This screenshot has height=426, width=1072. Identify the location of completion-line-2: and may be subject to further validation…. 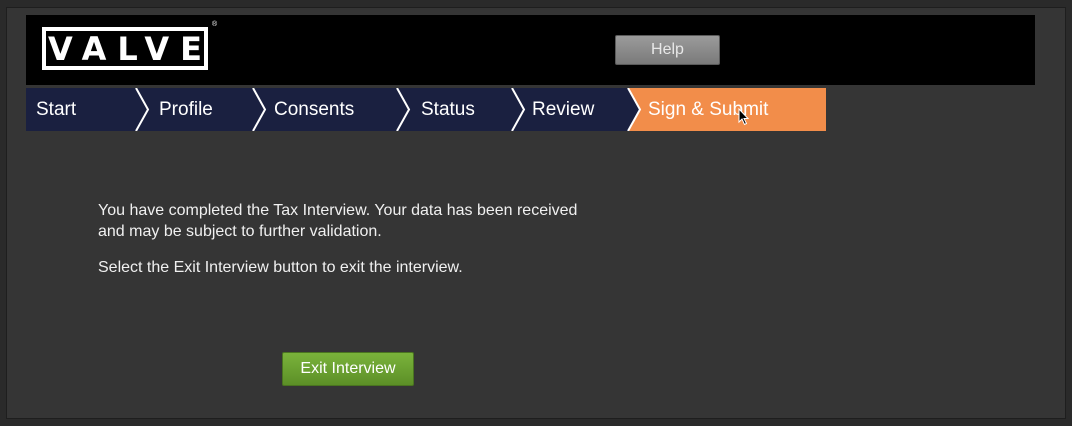
(240, 231).